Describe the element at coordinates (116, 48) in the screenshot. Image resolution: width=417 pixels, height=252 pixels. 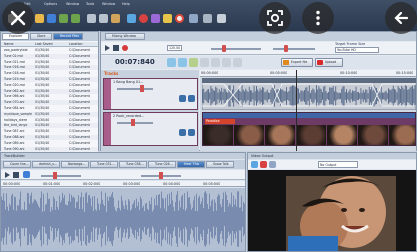
I see `stop-icon` at that location.